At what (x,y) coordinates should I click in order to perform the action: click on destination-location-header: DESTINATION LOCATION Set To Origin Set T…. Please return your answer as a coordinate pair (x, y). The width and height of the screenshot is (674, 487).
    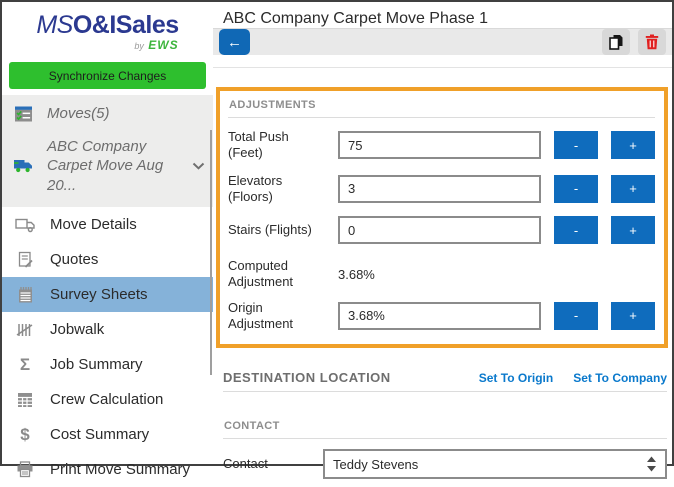
    Looking at the image, I should click on (442, 380).